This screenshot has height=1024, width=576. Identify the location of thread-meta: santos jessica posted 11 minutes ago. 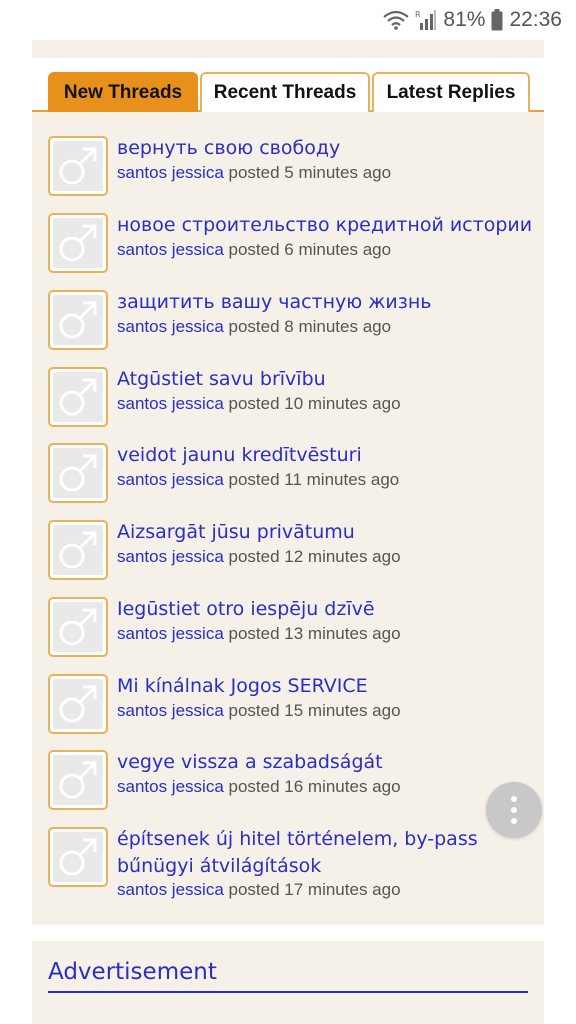
(327, 480).